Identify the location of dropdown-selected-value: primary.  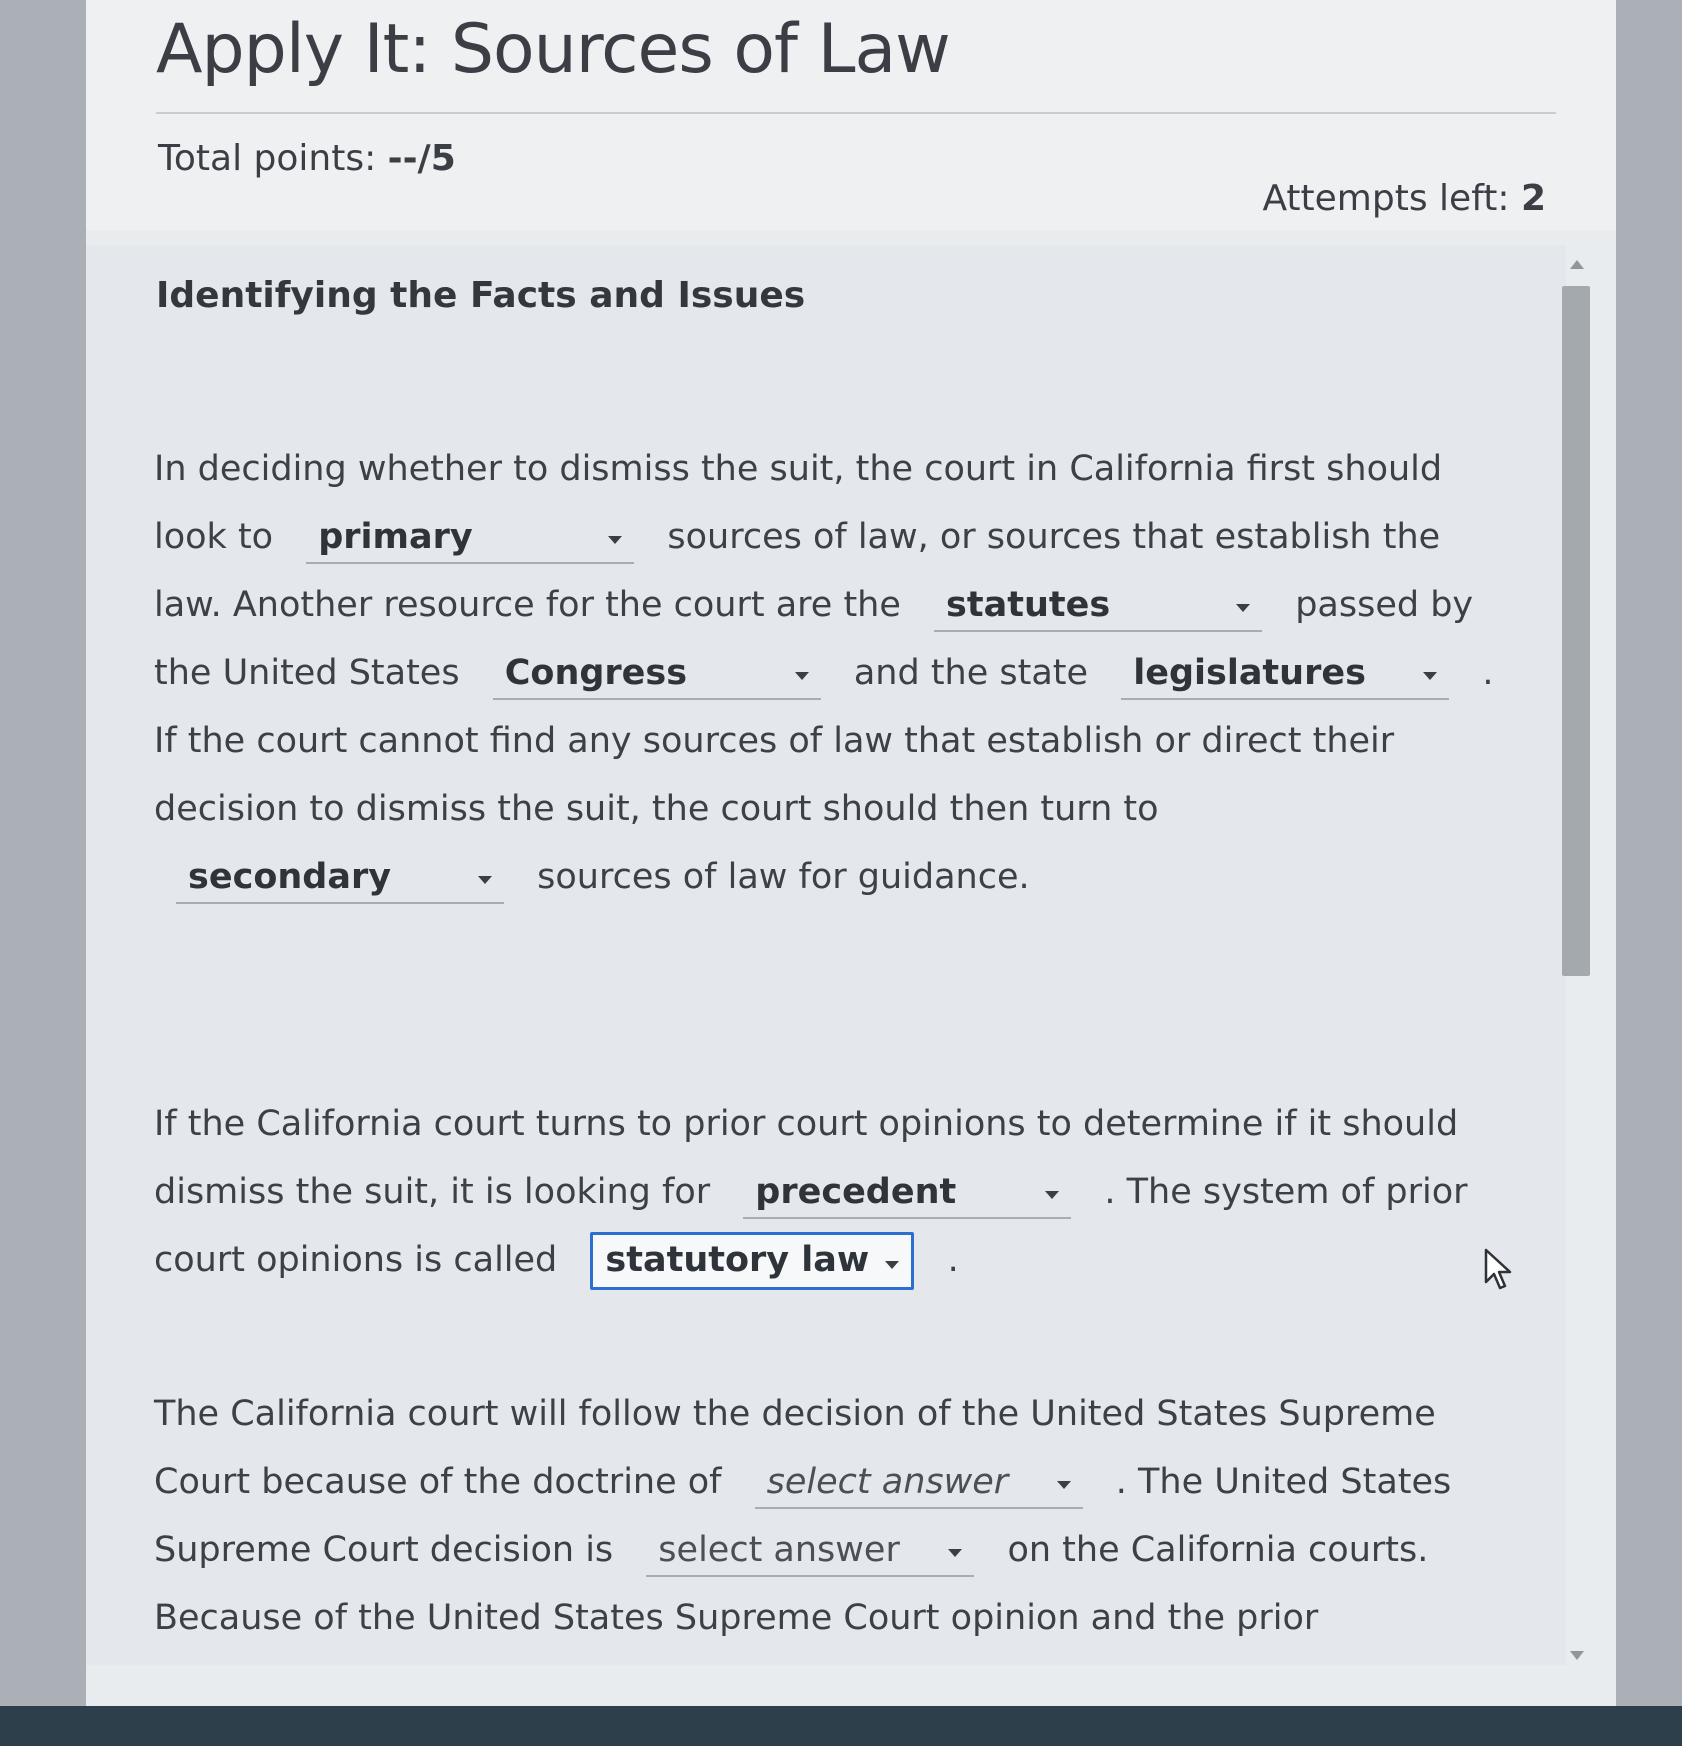
(395, 537).